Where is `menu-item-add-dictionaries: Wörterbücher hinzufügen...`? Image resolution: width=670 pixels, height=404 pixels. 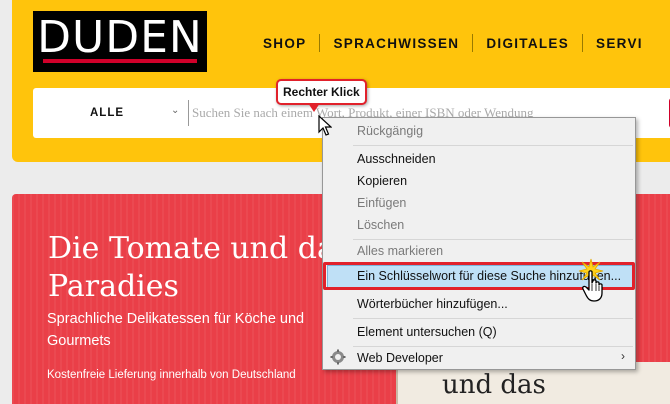
menu-item-add-dictionaries: Wörterbücher hinzufügen... is located at coordinates (432, 304).